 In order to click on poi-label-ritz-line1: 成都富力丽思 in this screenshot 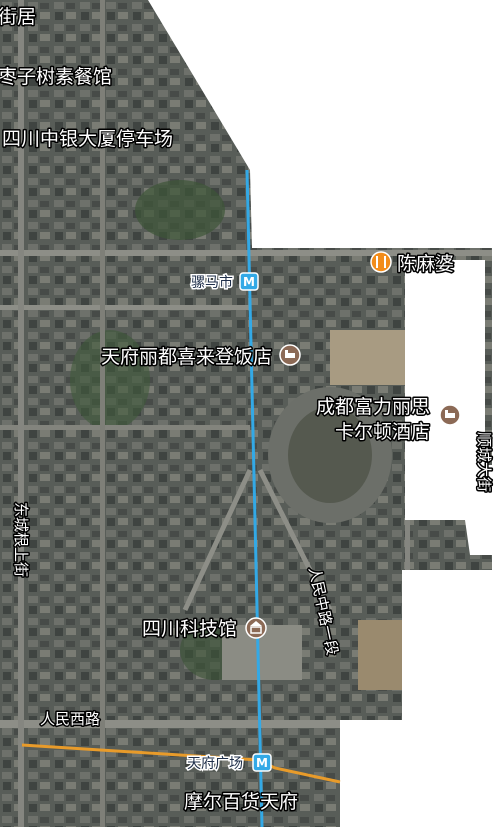, I will do `click(372, 407)`.